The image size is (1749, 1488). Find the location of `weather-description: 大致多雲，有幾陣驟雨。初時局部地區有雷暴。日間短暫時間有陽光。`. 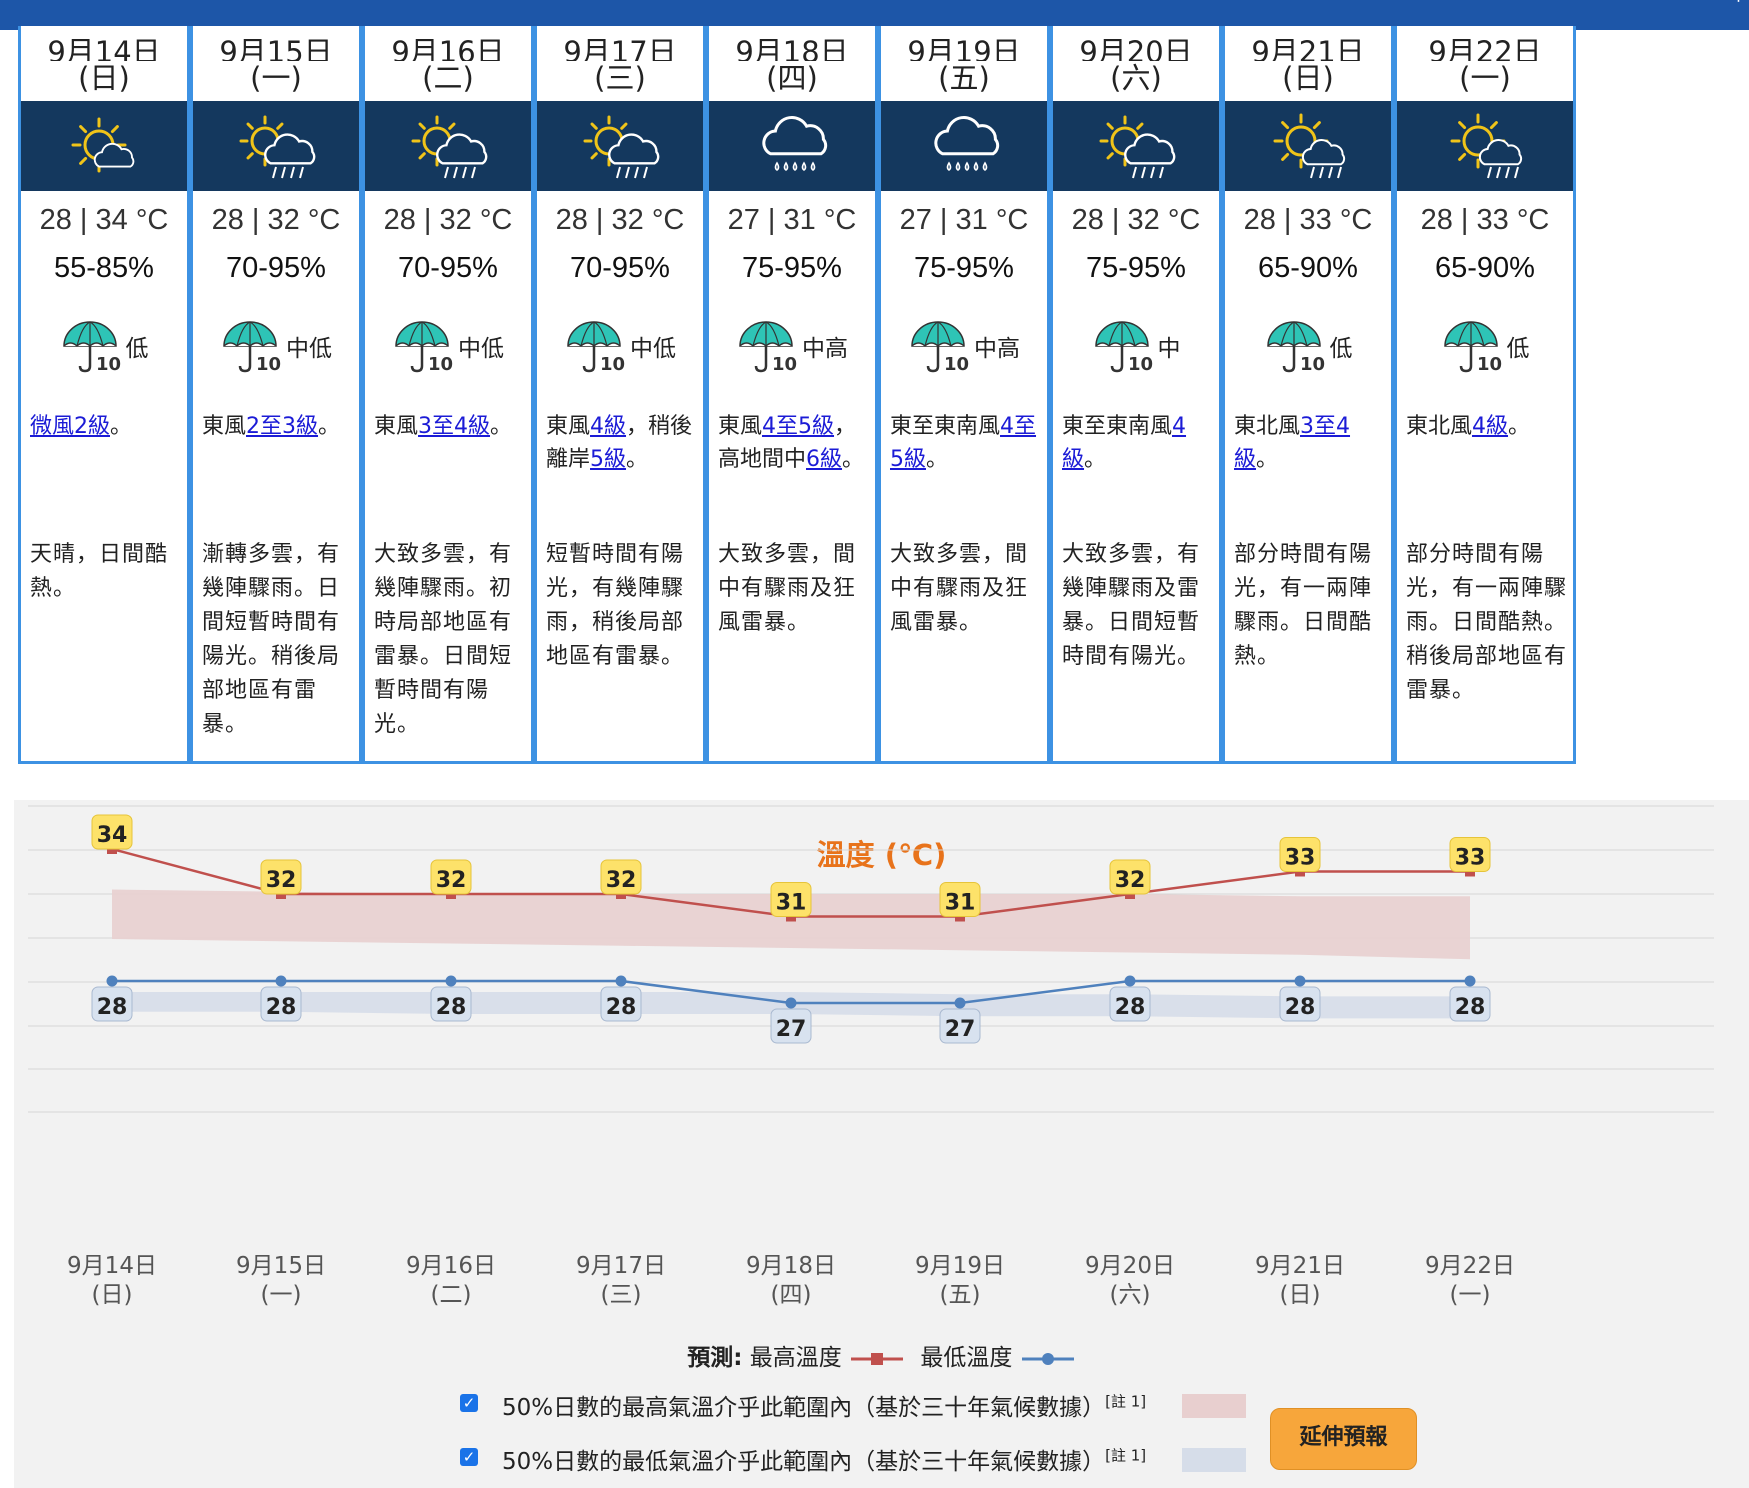

weather-description: 大致多雲，有幾陣驟雨。初時局部地區有雷暴。日間短暫時間有陽光。 is located at coordinates (443, 639).